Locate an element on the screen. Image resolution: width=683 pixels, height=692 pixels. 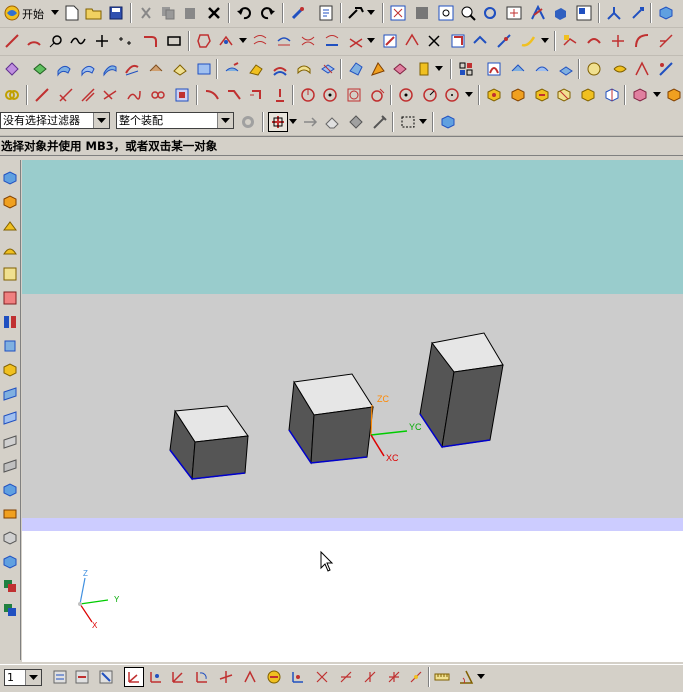
eraser-icon is located at coordinates (332, 122).